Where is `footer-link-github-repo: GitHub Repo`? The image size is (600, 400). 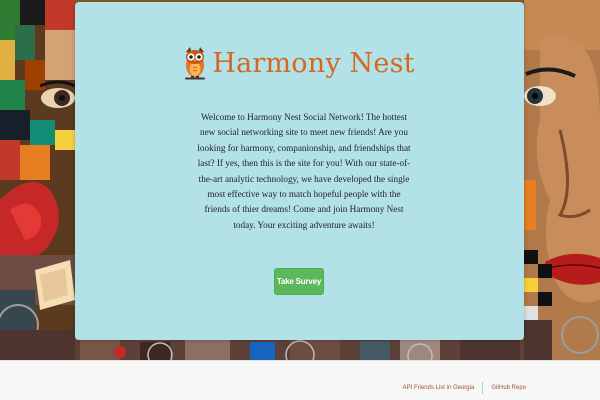
footer-link-github-repo: GitHub Repo is located at coordinates (508, 388).